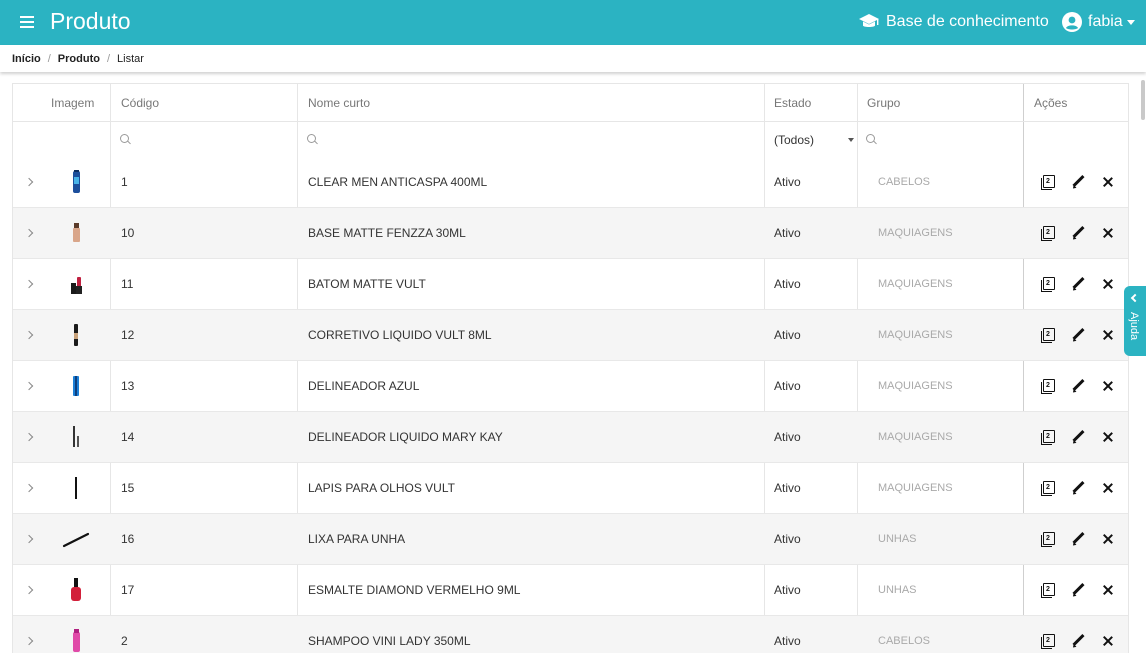  I want to click on header-actions: Ações, so click(1051, 102).